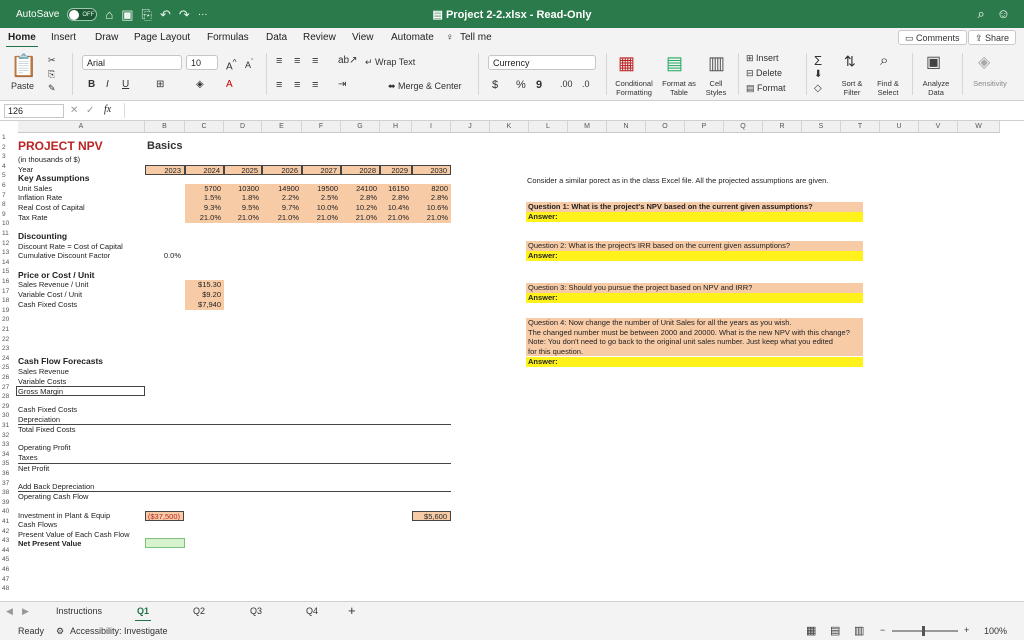  What do you see at coordinates (204, 285) in the screenshot?
I see `sales-rev-unit-value: $15.30` at bounding box center [204, 285].